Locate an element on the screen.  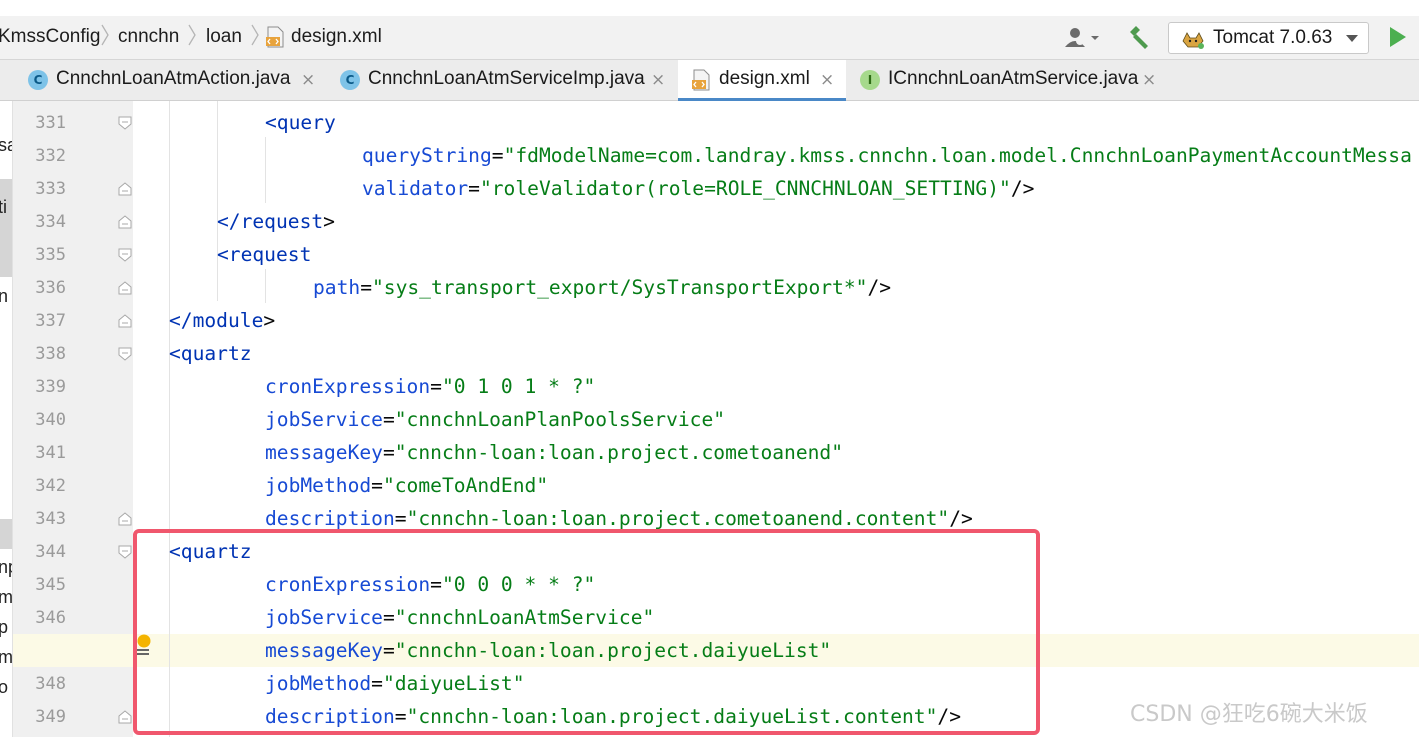
line-number: 339 is located at coordinates (50, 387).